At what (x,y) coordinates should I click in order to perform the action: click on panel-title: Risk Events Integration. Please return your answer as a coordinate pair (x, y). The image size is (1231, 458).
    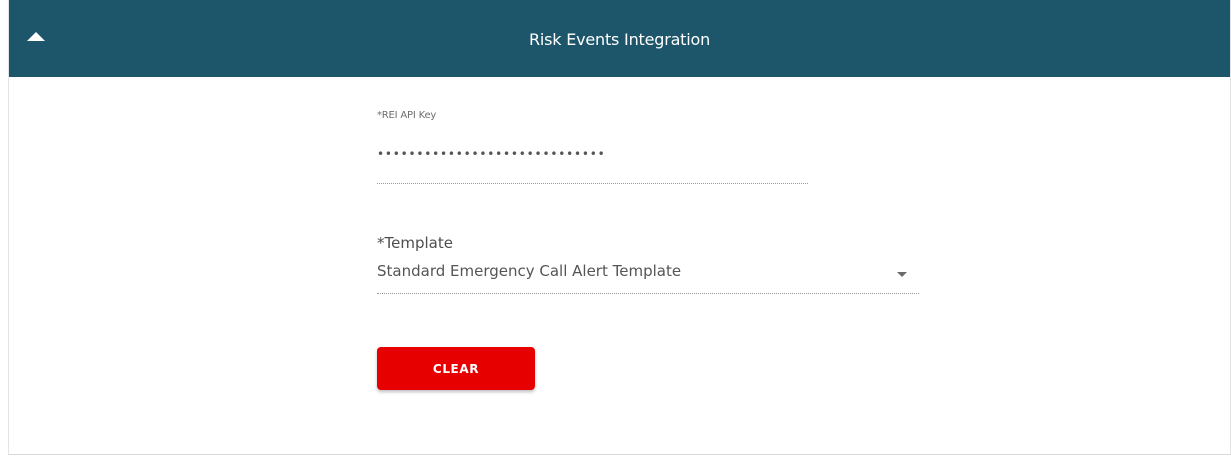
    Looking at the image, I should click on (619, 39).